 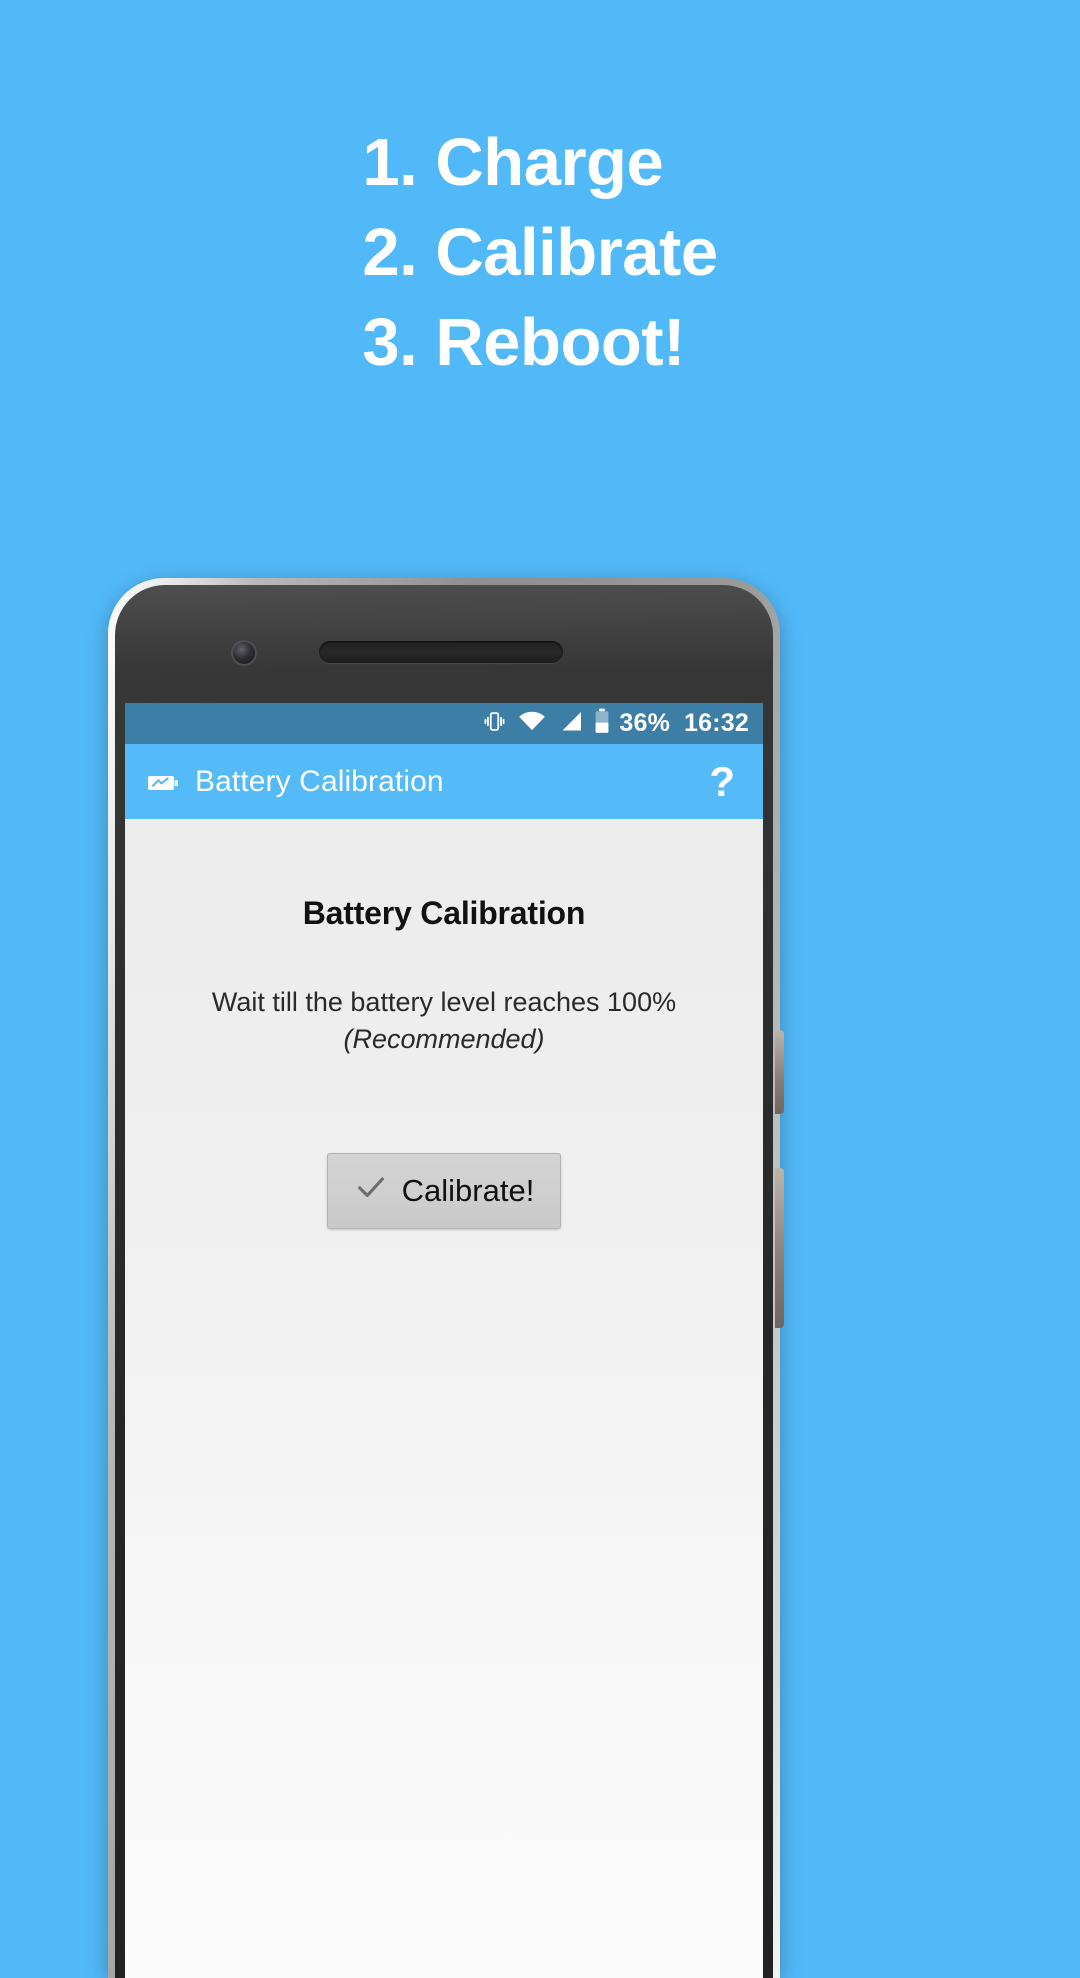 What do you see at coordinates (441, 652) in the screenshot?
I see `earpiece-speaker-icon` at bounding box center [441, 652].